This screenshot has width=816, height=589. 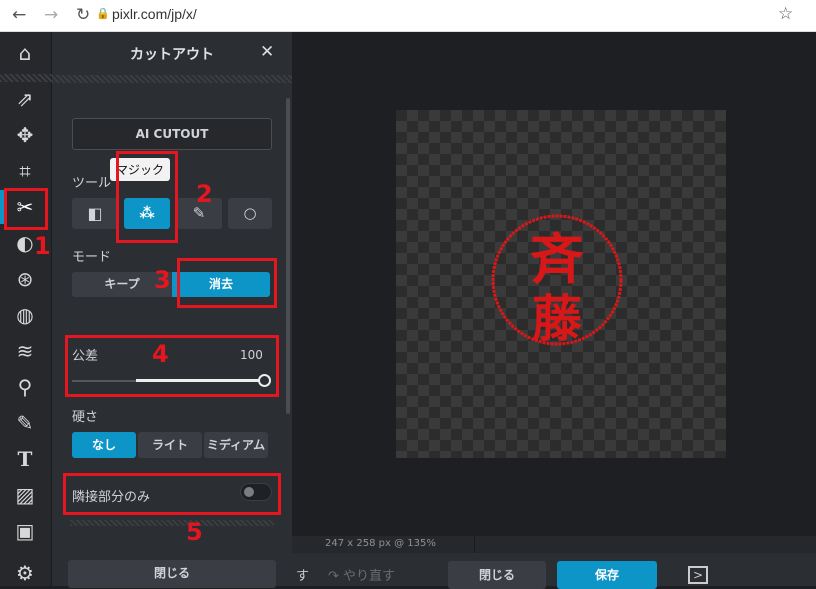 What do you see at coordinates (162, 280) in the screenshot?
I see `annotation-number-3: 3` at bounding box center [162, 280].